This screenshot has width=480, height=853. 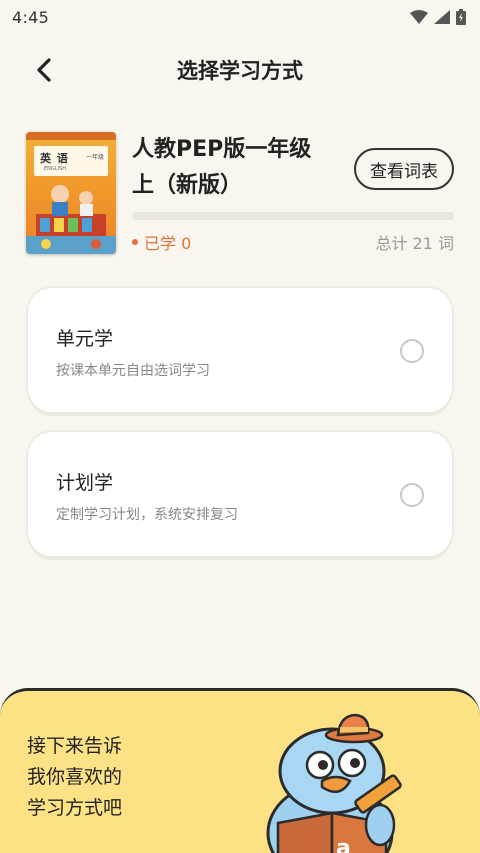 I want to click on option-description: 定制学习计划，系统安排复习, so click(x=147, y=515).